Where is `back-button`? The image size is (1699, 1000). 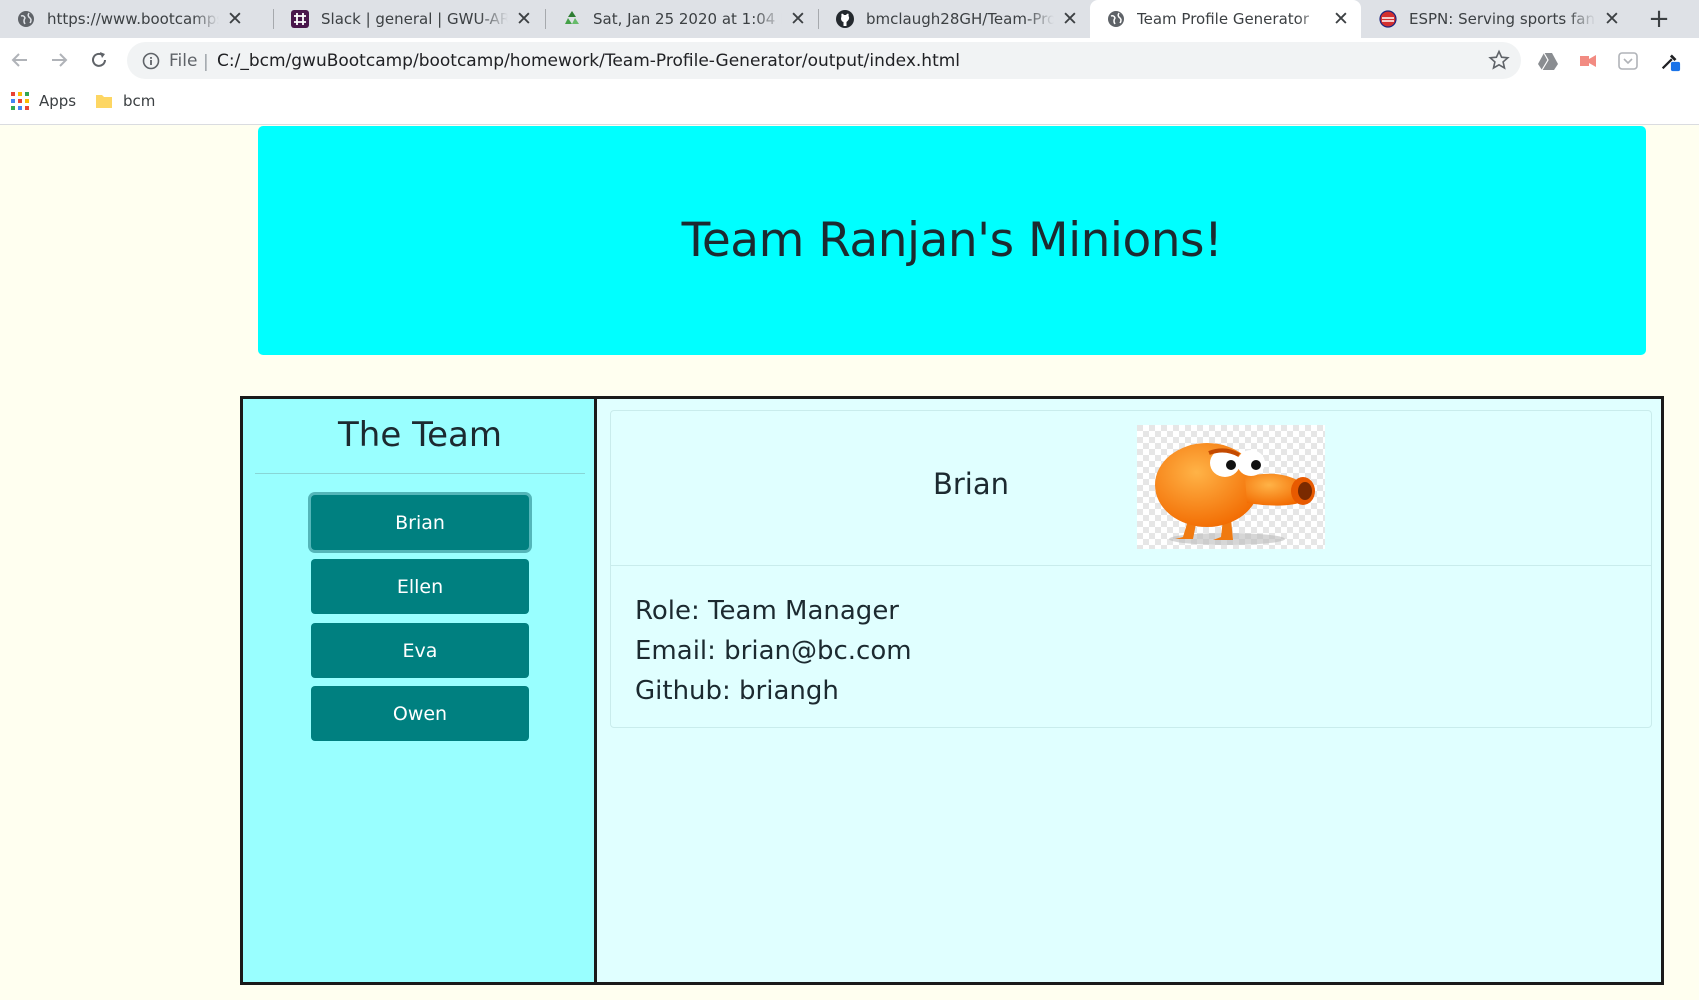
back-button is located at coordinates (20, 60).